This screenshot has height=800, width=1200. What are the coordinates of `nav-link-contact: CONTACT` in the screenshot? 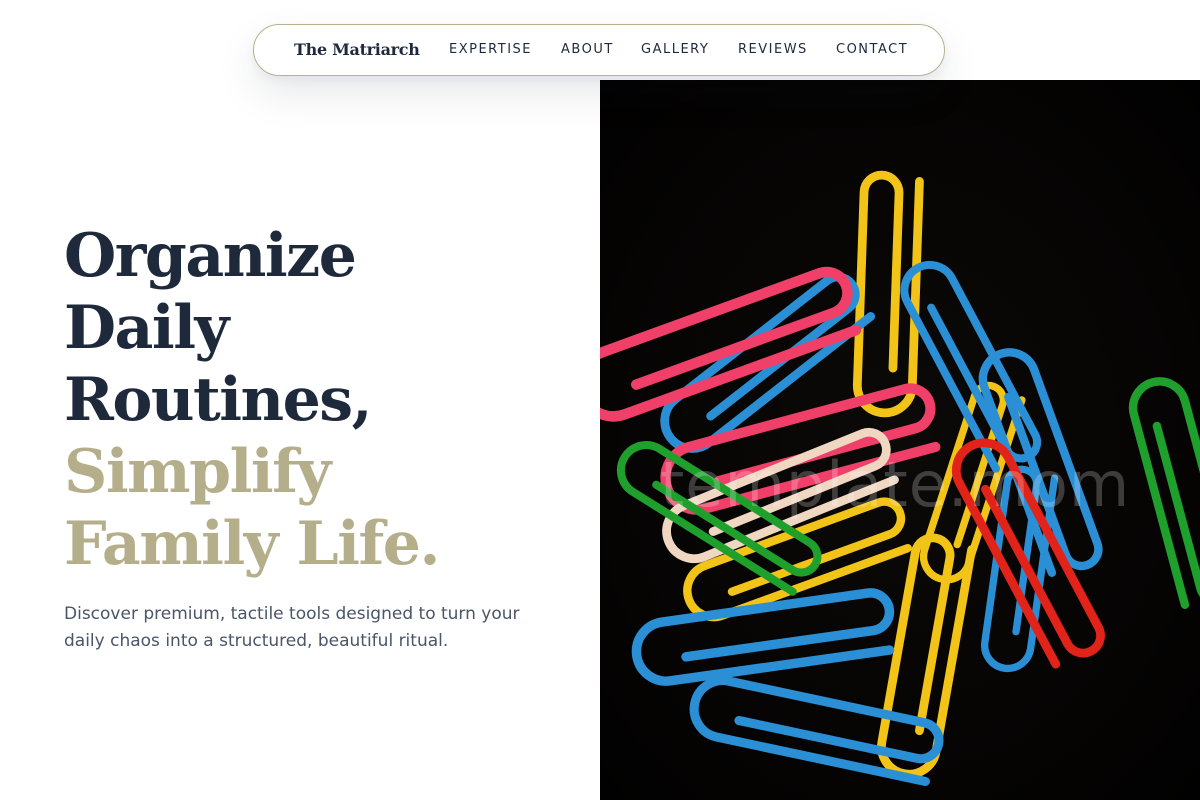 It's located at (872, 49).